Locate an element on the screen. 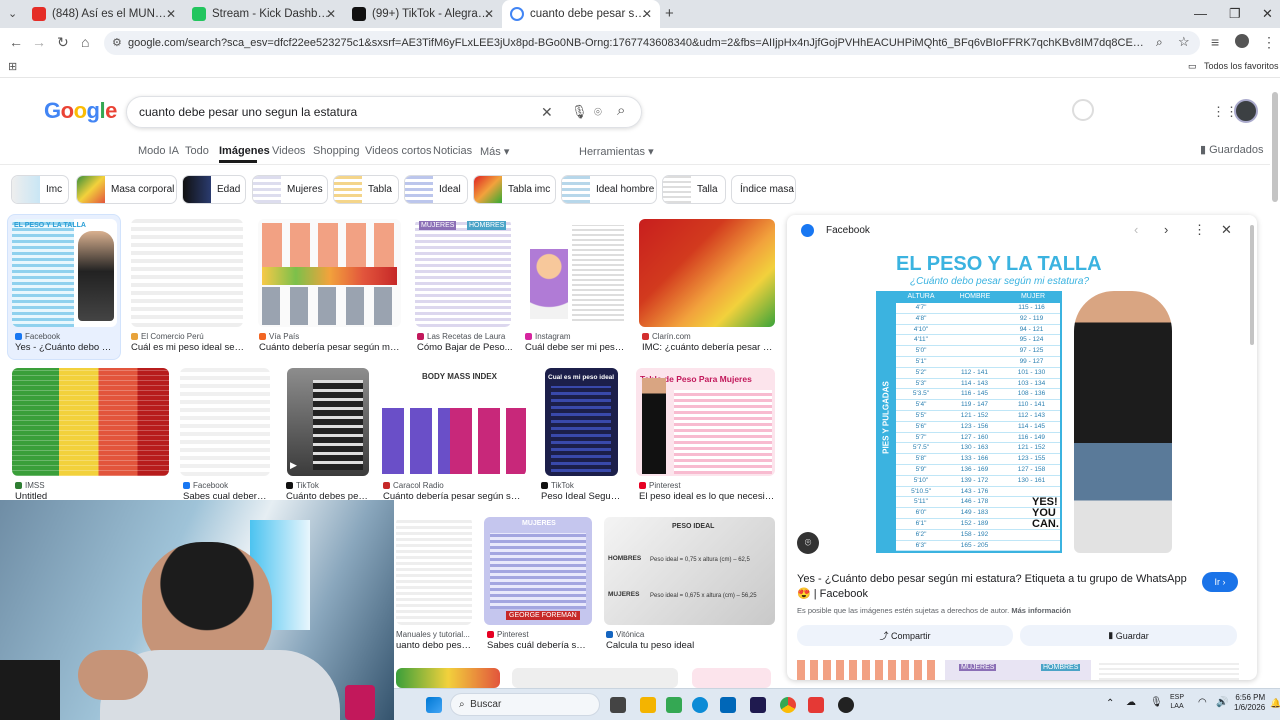  obs-icon is located at coordinates (846, 705).